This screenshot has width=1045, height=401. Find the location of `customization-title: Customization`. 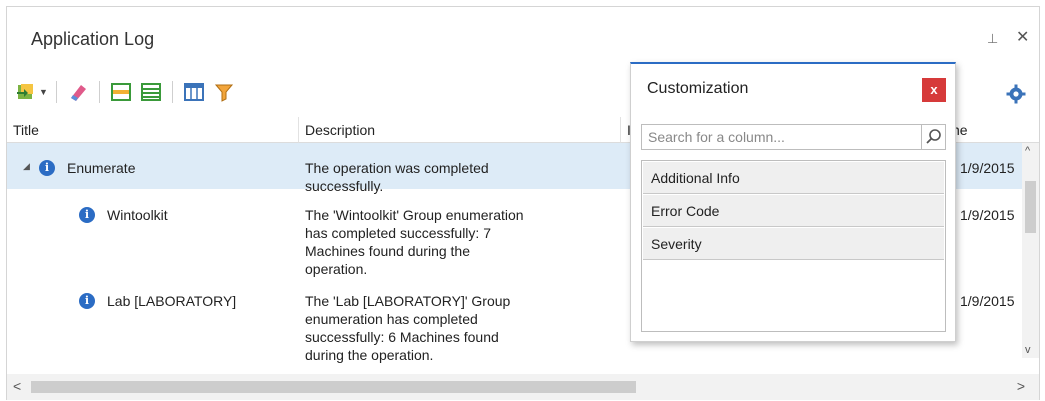

customization-title: Customization is located at coordinates (698, 88).